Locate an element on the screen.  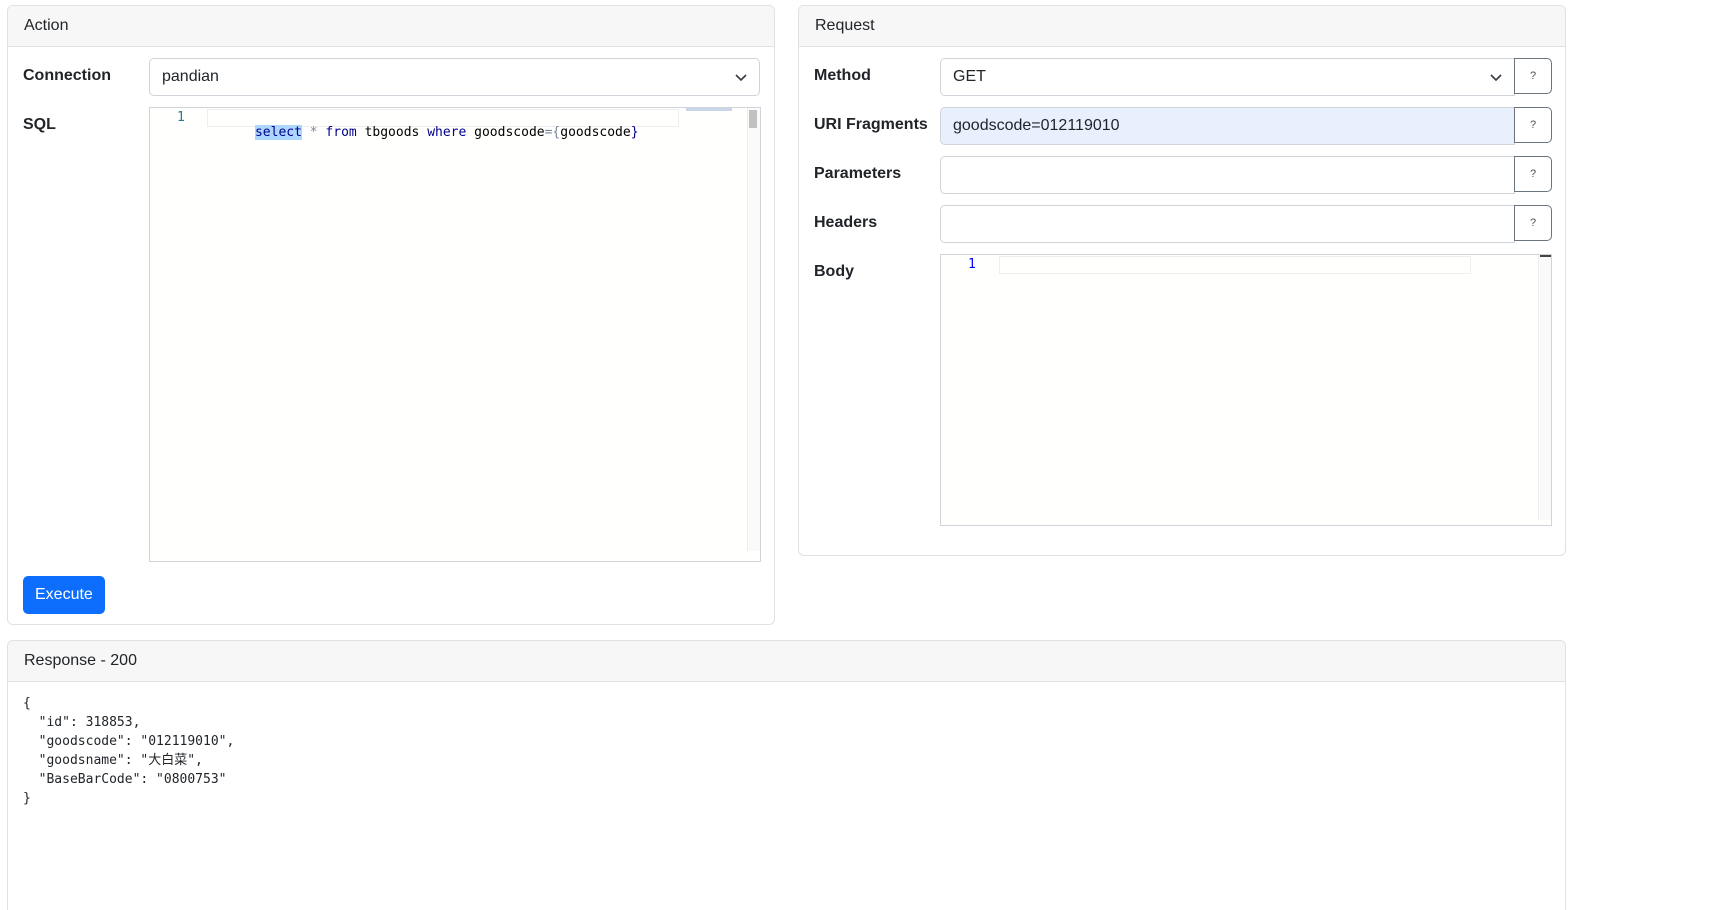
connection-label: Connection is located at coordinates (67, 75).